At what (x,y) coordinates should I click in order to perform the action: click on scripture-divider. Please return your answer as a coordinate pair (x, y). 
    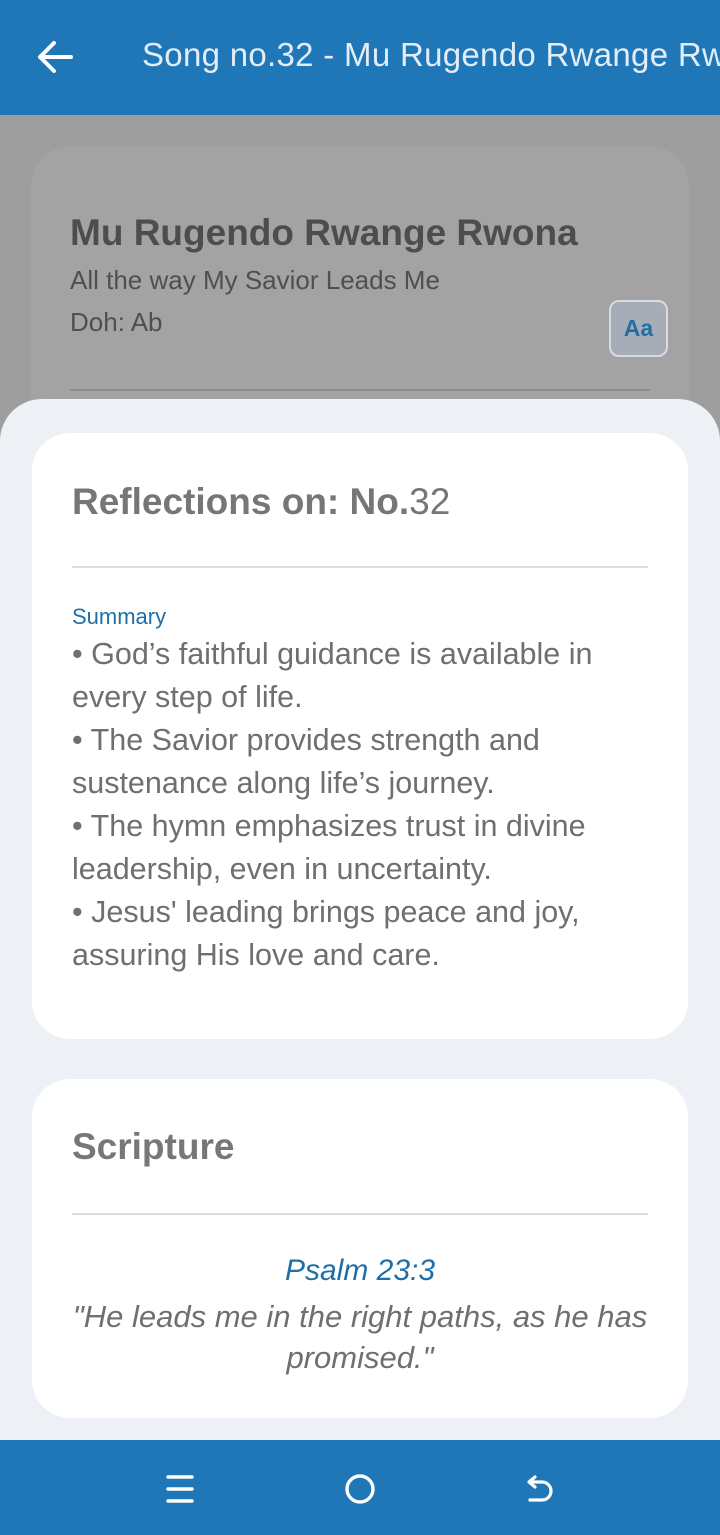
    Looking at the image, I should click on (360, 1214).